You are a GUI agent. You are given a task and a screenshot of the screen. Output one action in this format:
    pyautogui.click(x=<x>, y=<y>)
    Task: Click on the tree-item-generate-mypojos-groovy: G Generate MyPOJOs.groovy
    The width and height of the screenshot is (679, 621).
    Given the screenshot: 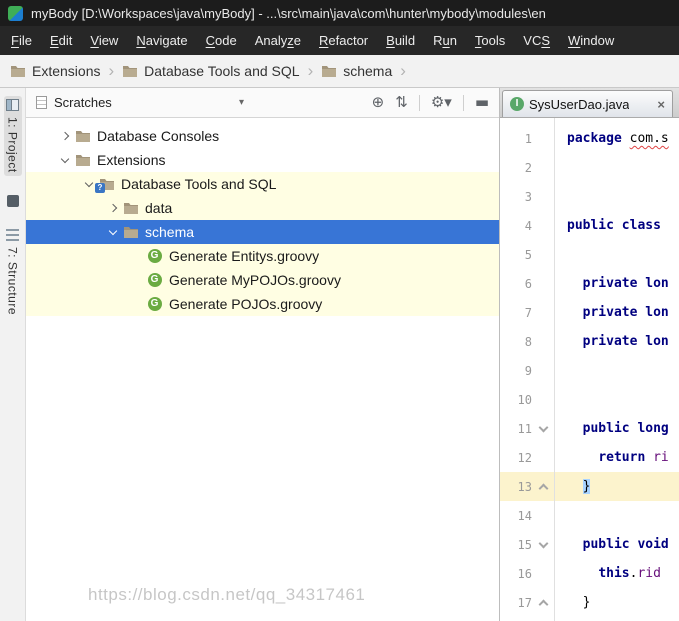 What is the action you would take?
    pyautogui.click(x=262, y=280)
    